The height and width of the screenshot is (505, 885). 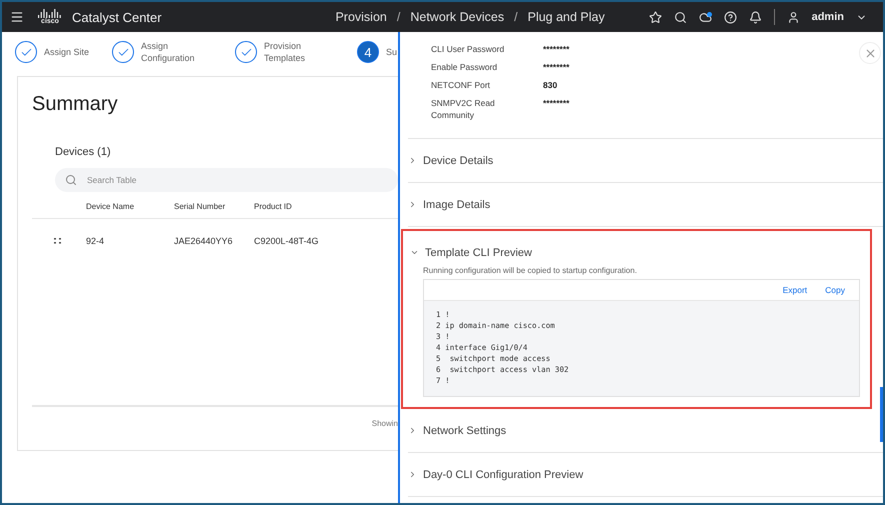 I want to click on menu-icon, so click(x=17, y=17).